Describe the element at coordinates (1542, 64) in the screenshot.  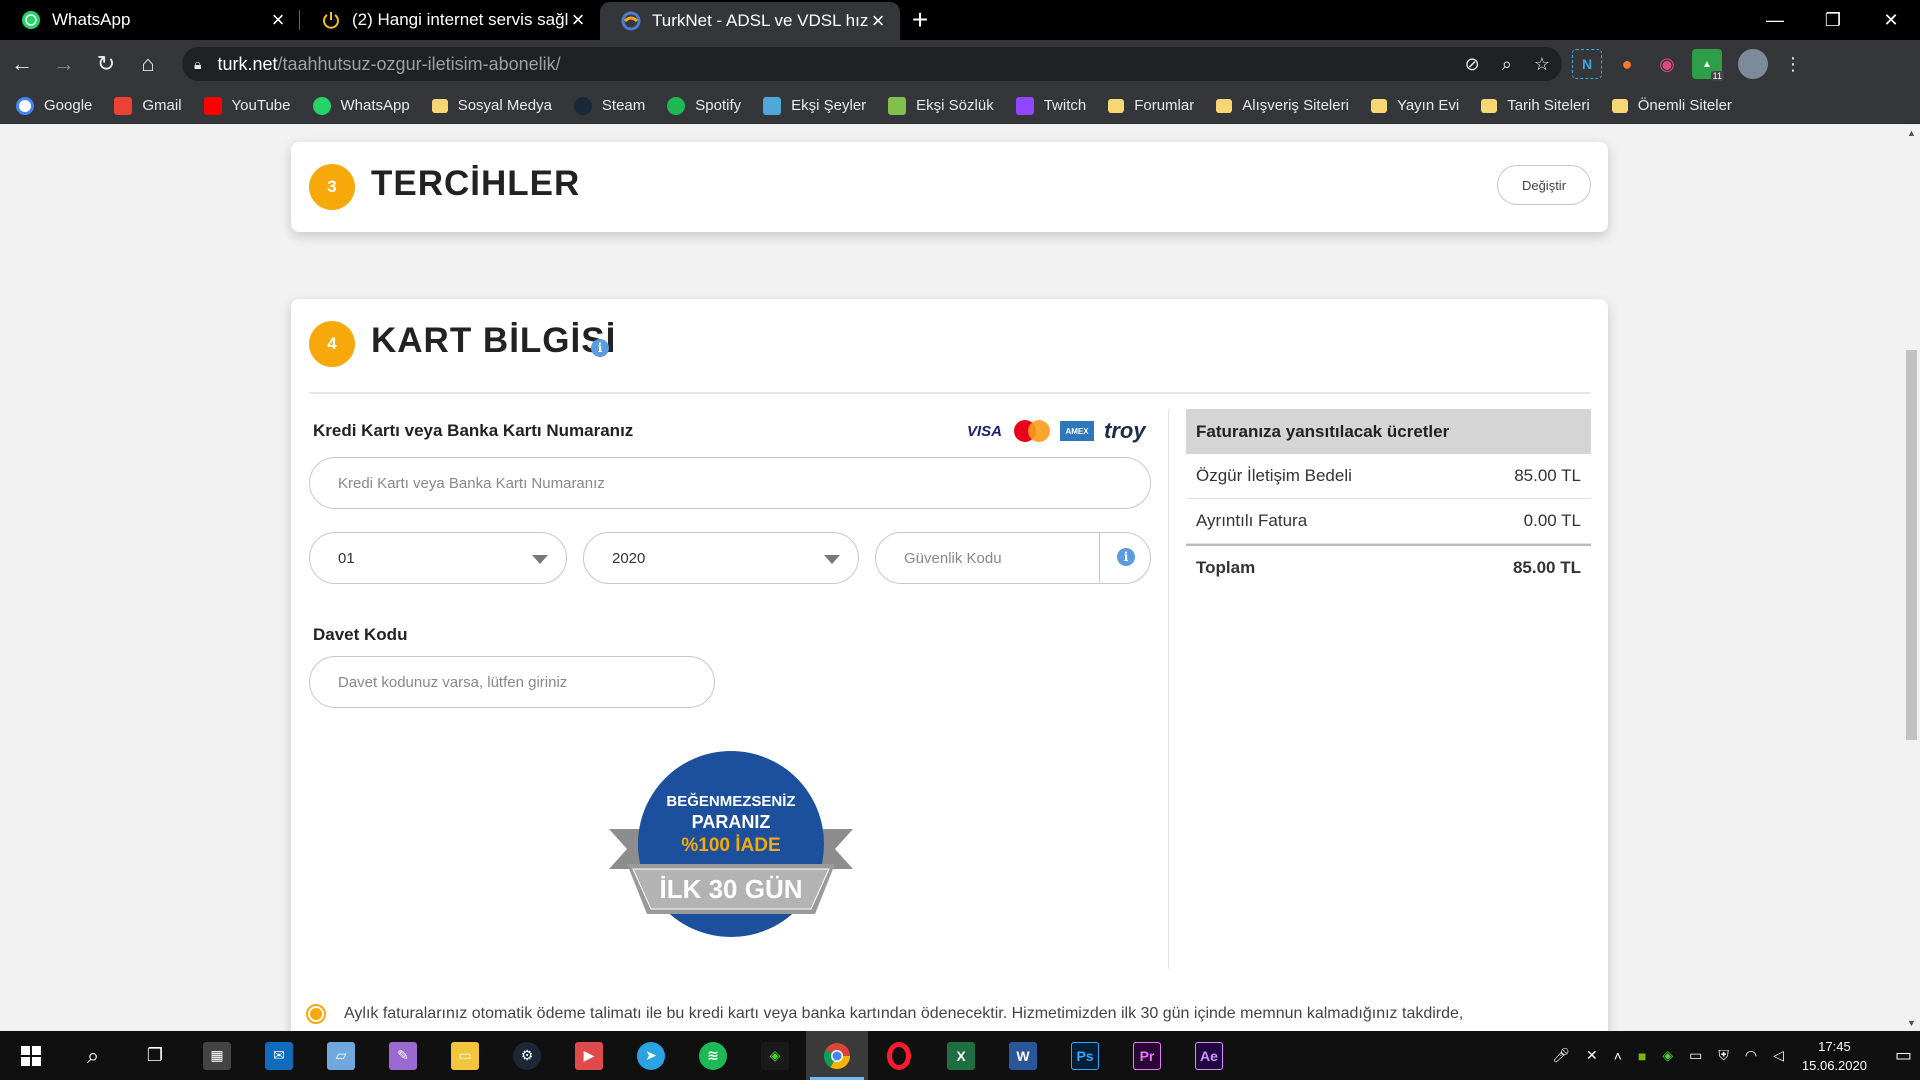
I see `bookmark-star-icon: ☆` at that location.